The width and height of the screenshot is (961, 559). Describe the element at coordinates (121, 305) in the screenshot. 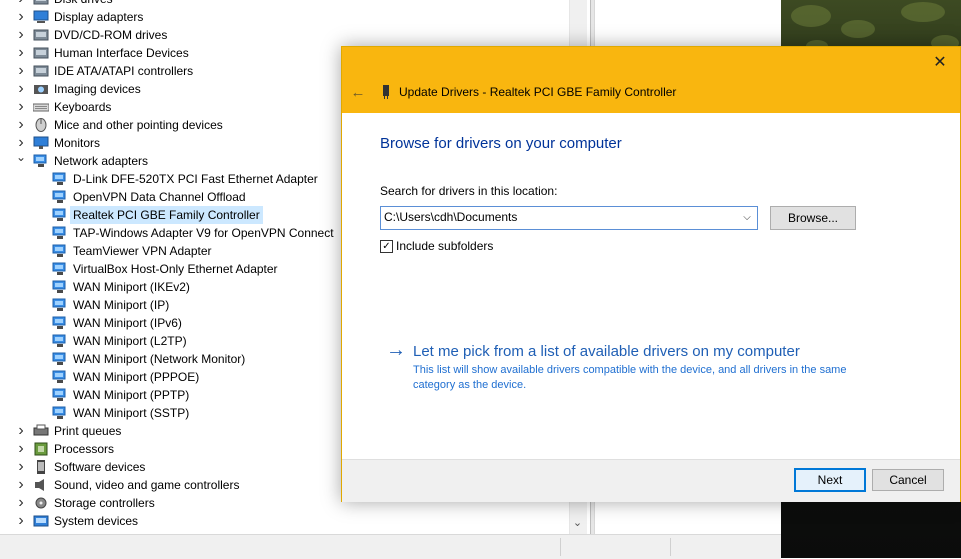

I see `tree-item-label: WAN Miniport (IP)` at that location.